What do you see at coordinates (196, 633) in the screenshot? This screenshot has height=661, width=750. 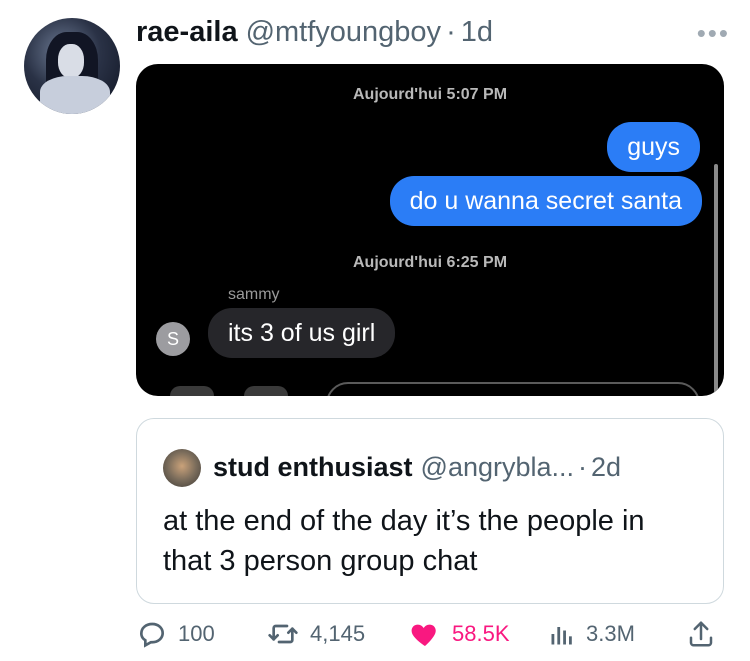 I see `reply-count: 100` at bounding box center [196, 633].